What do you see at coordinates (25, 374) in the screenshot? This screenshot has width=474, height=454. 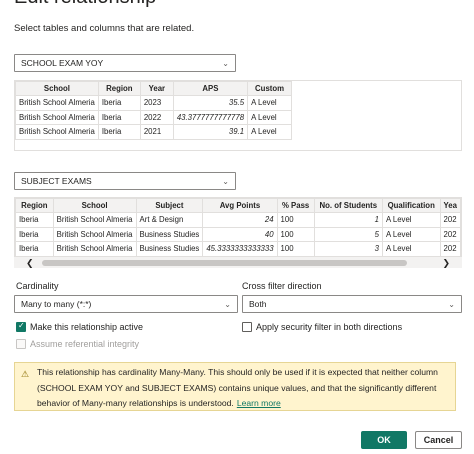 I see `warning-icon: ⚠` at bounding box center [25, 374].